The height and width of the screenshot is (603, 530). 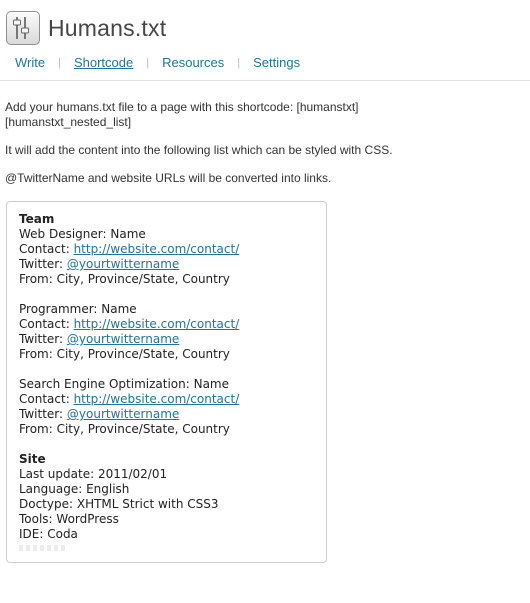 I want to click on fade-dots, so click(x=43, y=548).